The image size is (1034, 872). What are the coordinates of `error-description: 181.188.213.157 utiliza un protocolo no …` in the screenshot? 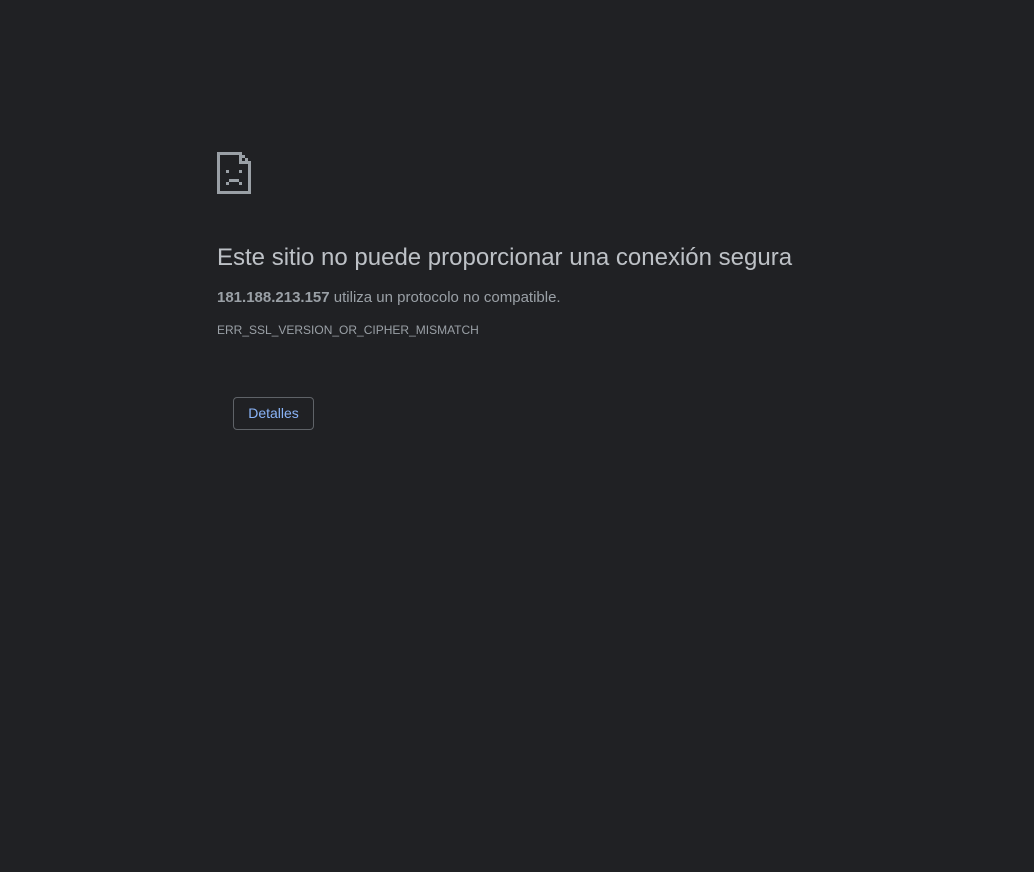 It's located at (527, 298).